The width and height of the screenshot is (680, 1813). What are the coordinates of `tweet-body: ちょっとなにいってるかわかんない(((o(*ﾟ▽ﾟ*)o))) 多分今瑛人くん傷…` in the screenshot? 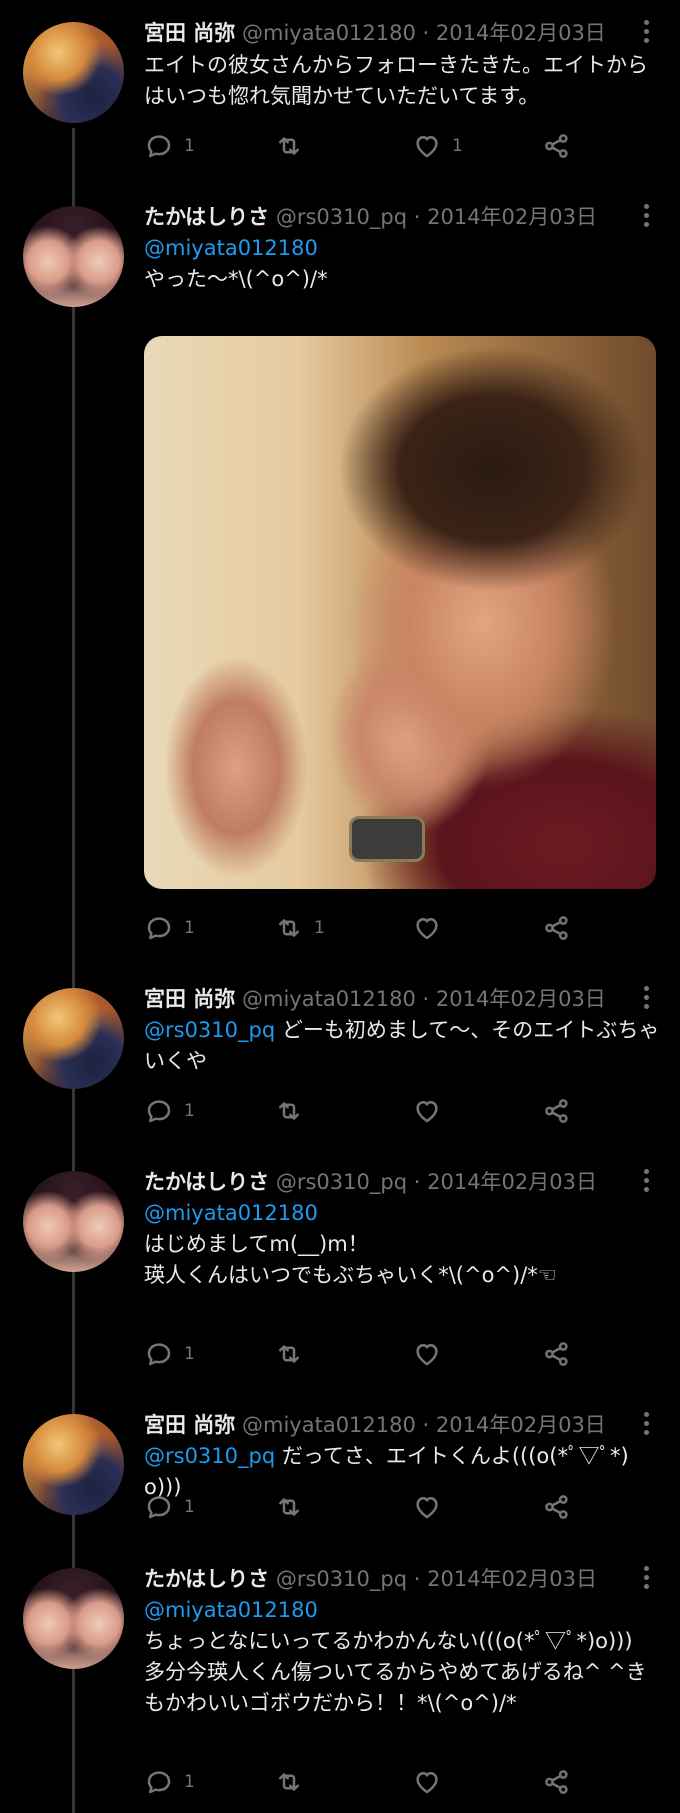 It's located at (395, 1672).